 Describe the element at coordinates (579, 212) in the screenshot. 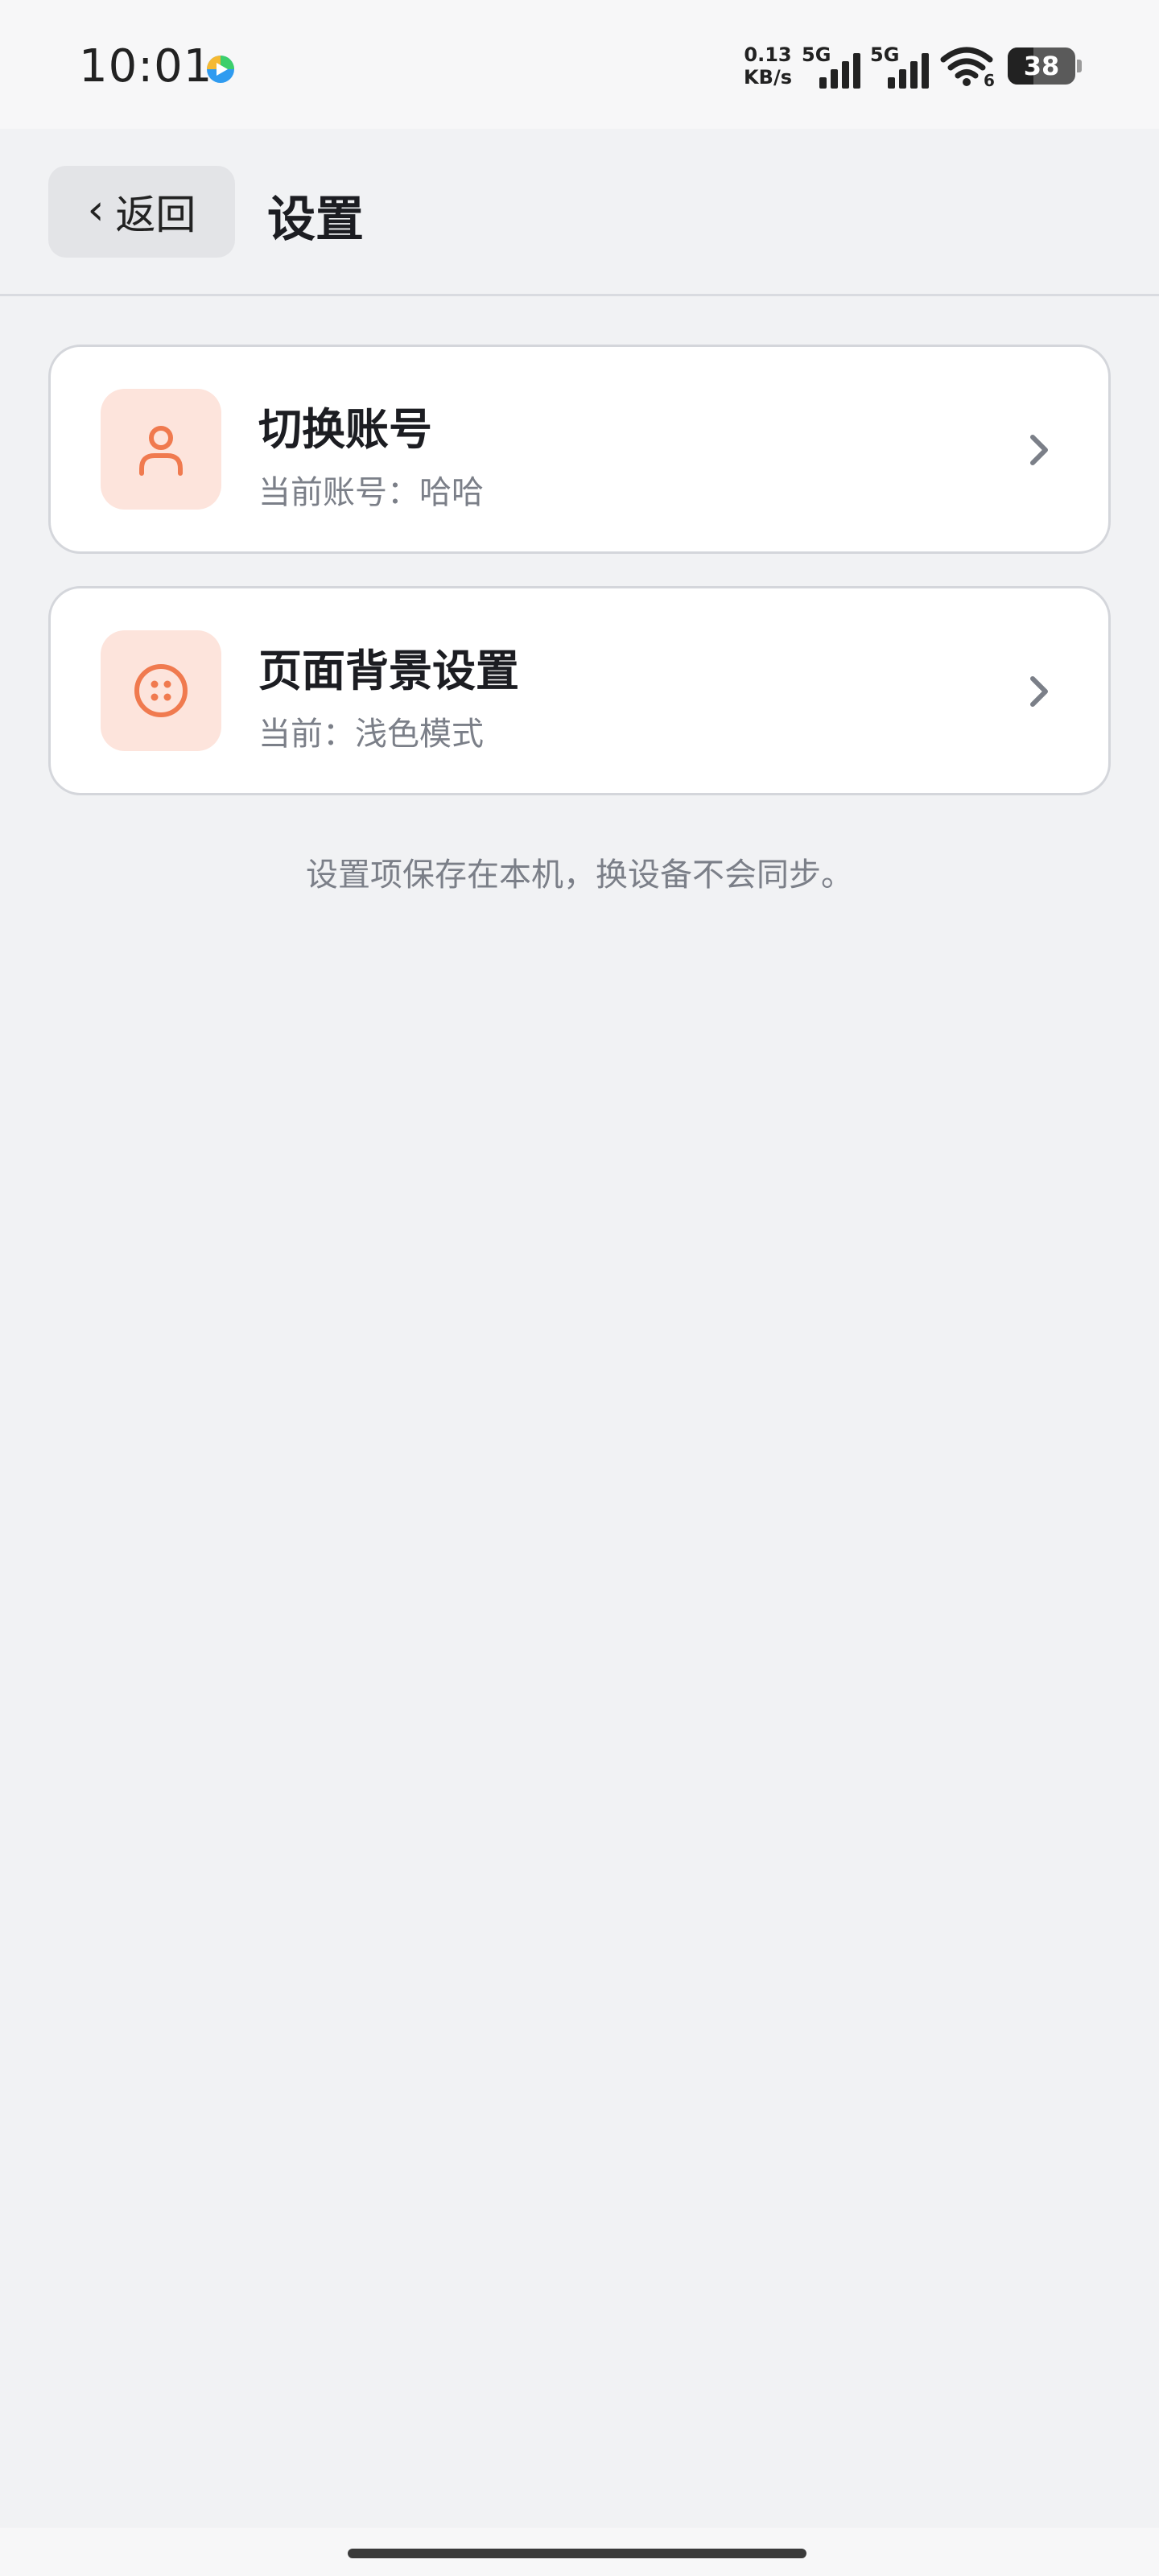

I see `nav-header: ‹ 返回 设置` at that location.